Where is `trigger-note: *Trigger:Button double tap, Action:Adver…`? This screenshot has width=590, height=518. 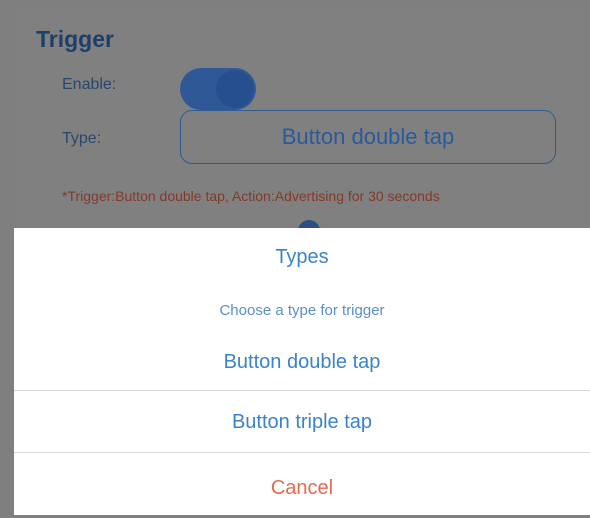 trigger-note: *Trigger:Button double tap, Action:Adver… is located at coordinates (251, 196).